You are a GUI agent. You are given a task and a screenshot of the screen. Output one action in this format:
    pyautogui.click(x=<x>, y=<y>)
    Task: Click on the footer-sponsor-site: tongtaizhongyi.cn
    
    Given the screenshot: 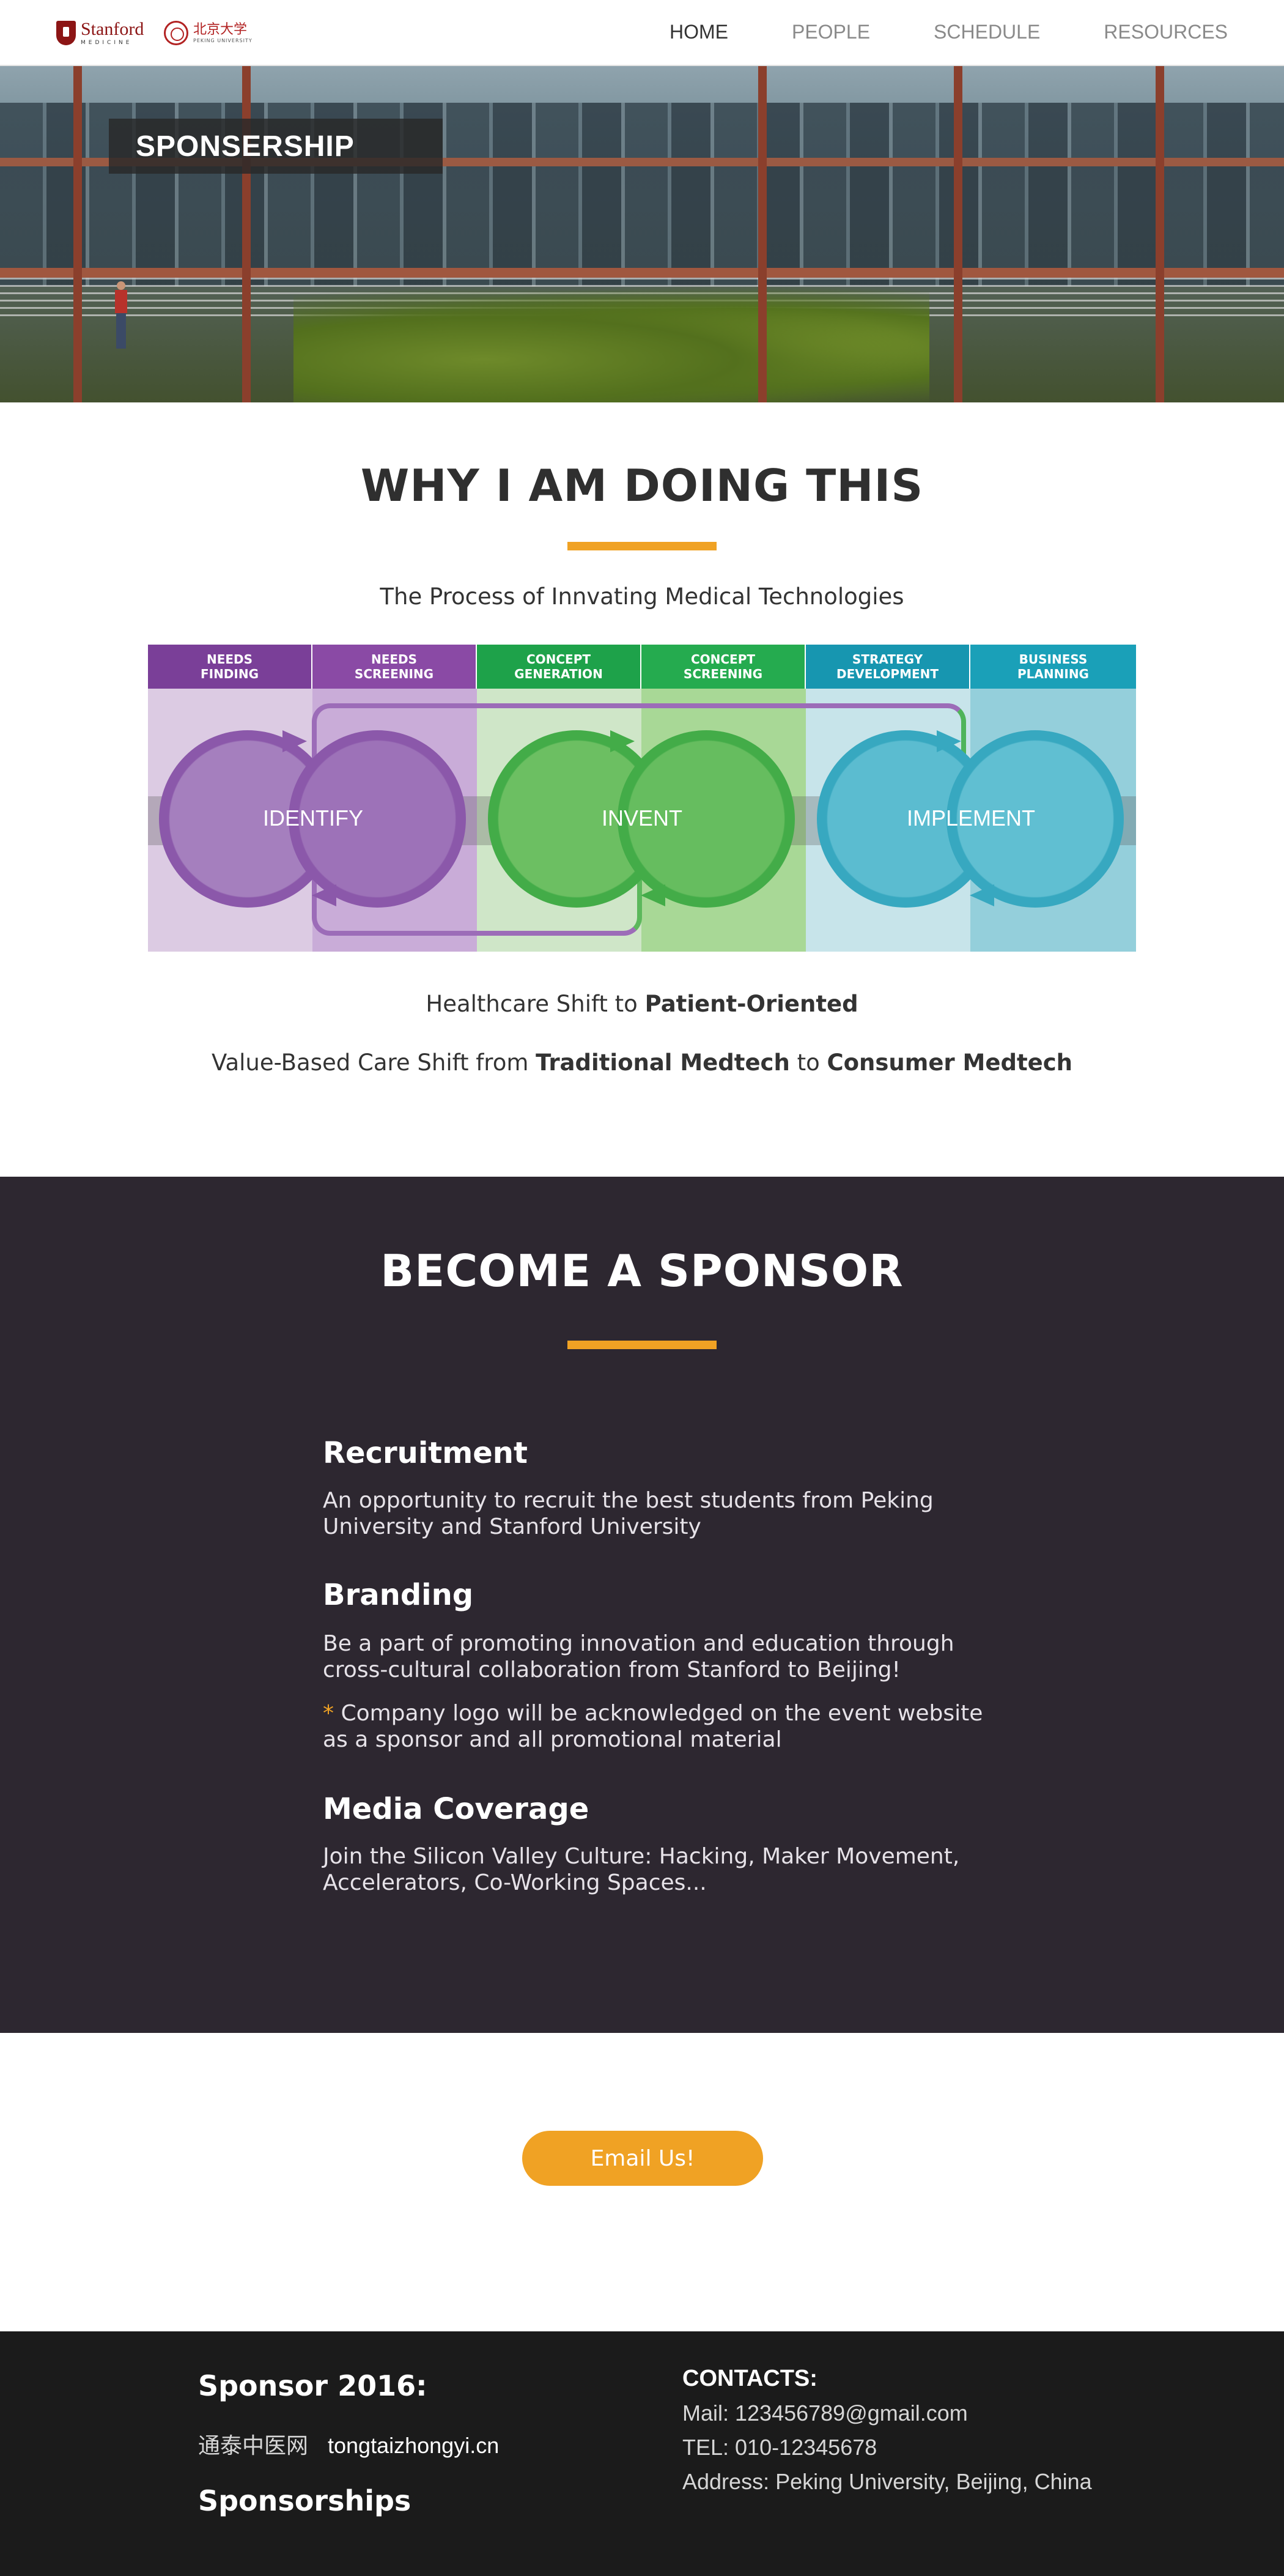 What is the action you would take?
    pyautogui.click(x=414, y=2445)
    